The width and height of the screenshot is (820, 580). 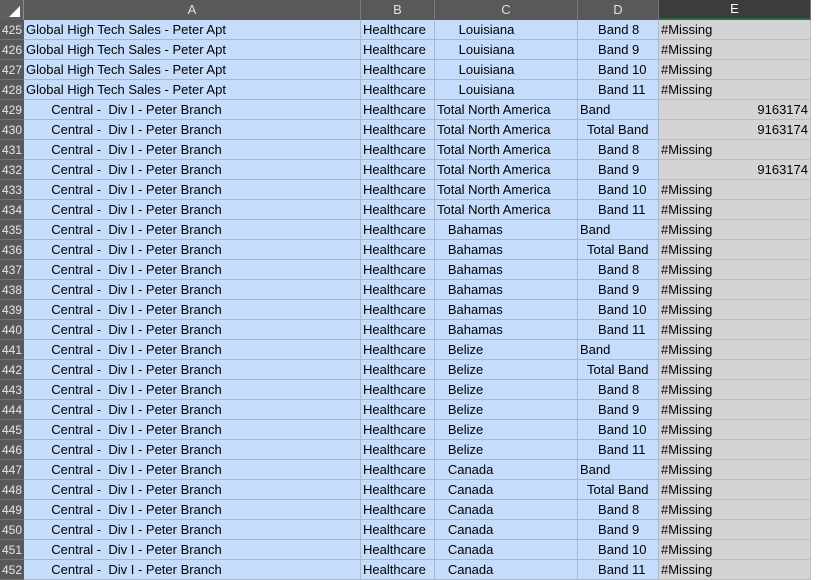 What do you see at coordinates (12, 70) in the screenshot?
I see `row-header: 427` at bounding box center [12, 70].